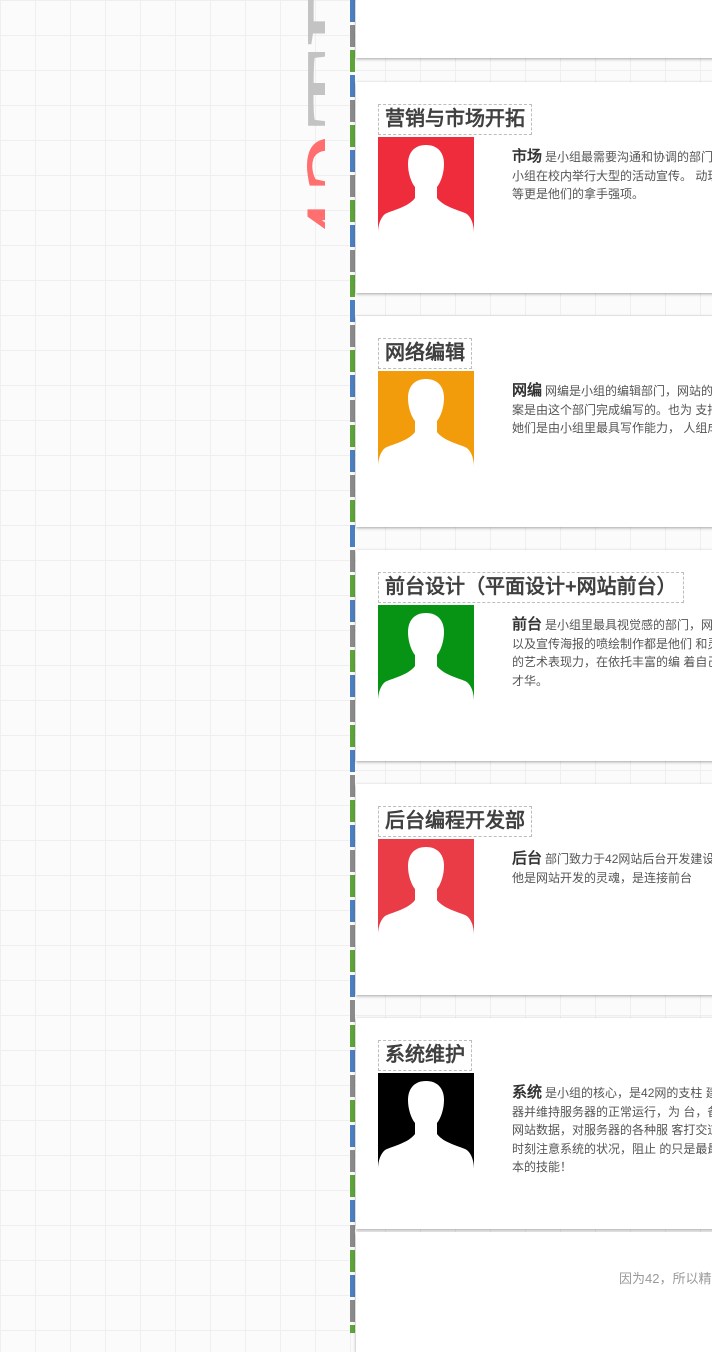  I want to click on department-lead: 系统, so click(527, 1092).